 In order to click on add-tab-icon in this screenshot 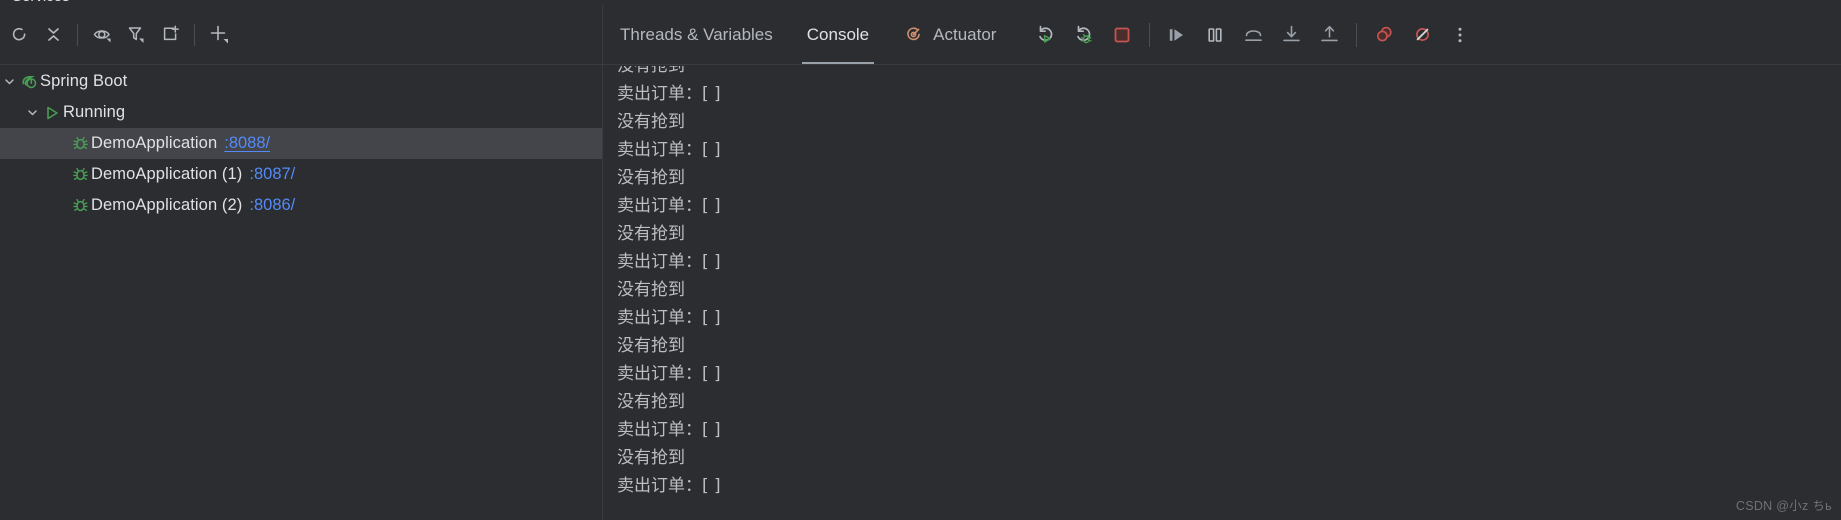, I will do `click(170, 35)`.